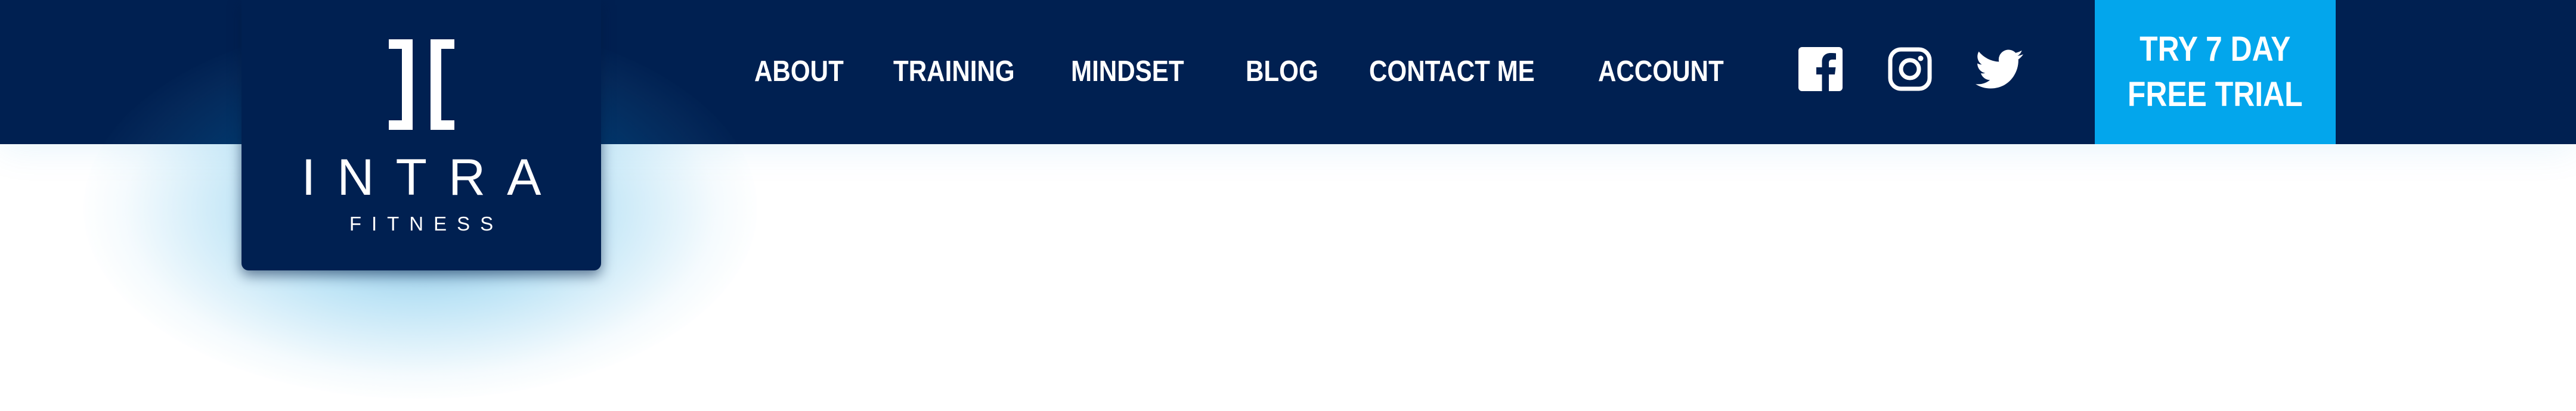 The width and height of the screenshot is (2576, 411). Describe the element at coordinates (432, 177) in the screenshot. I see `brand-name: INTRA` at that location.